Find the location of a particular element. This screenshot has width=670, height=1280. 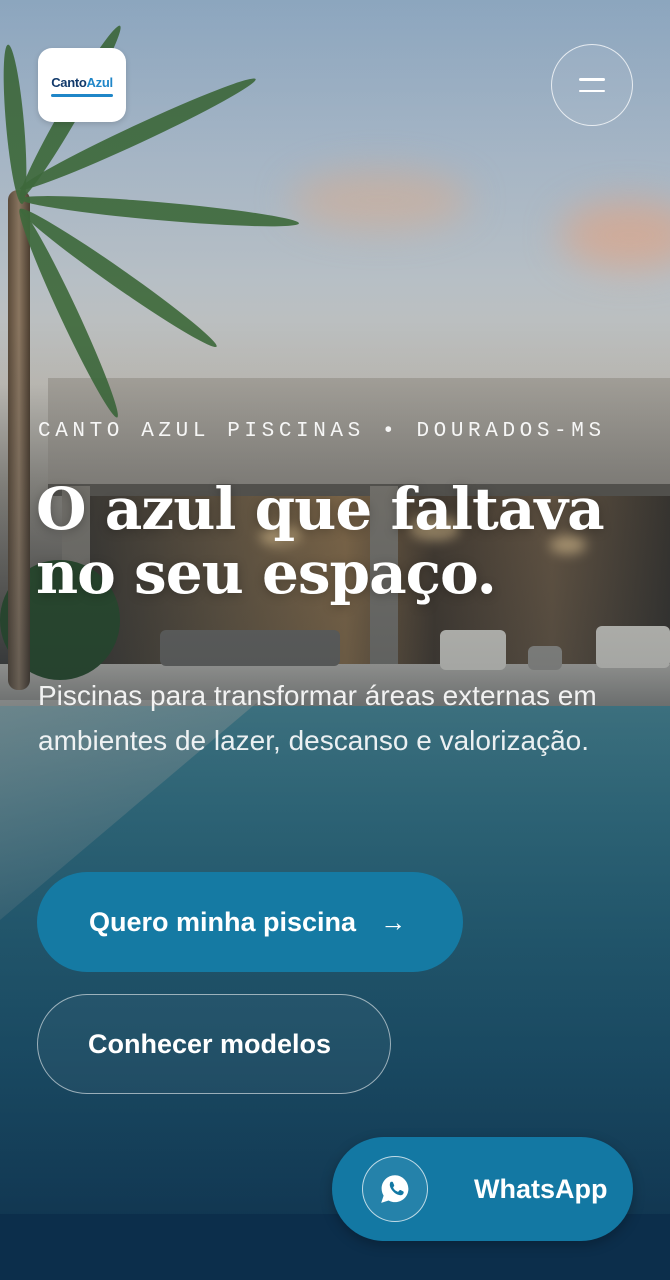

menu-button is located at coordinates (592, 85).